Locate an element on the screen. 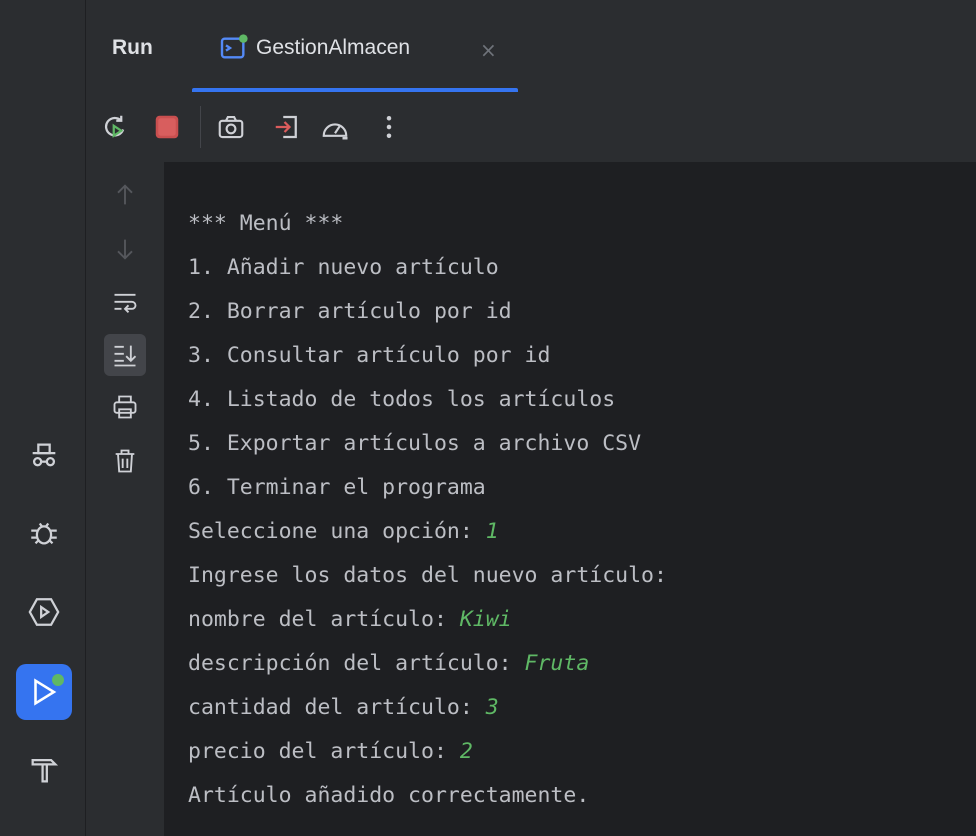  console-line: 2. Borrar artículo por id is located at coordinates (427, 312).